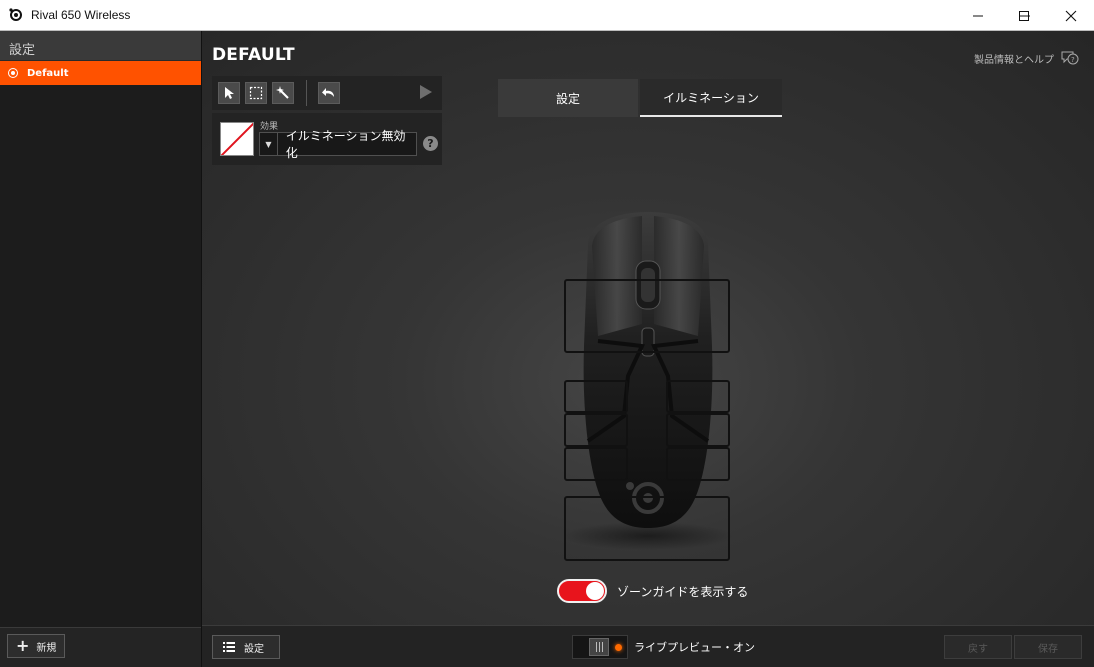  What do you see at coordinates (683, 591) in the screenshot?
I see `zone-guide-label: ゾーンガイドを表示する` at bounding box center [683, 591].